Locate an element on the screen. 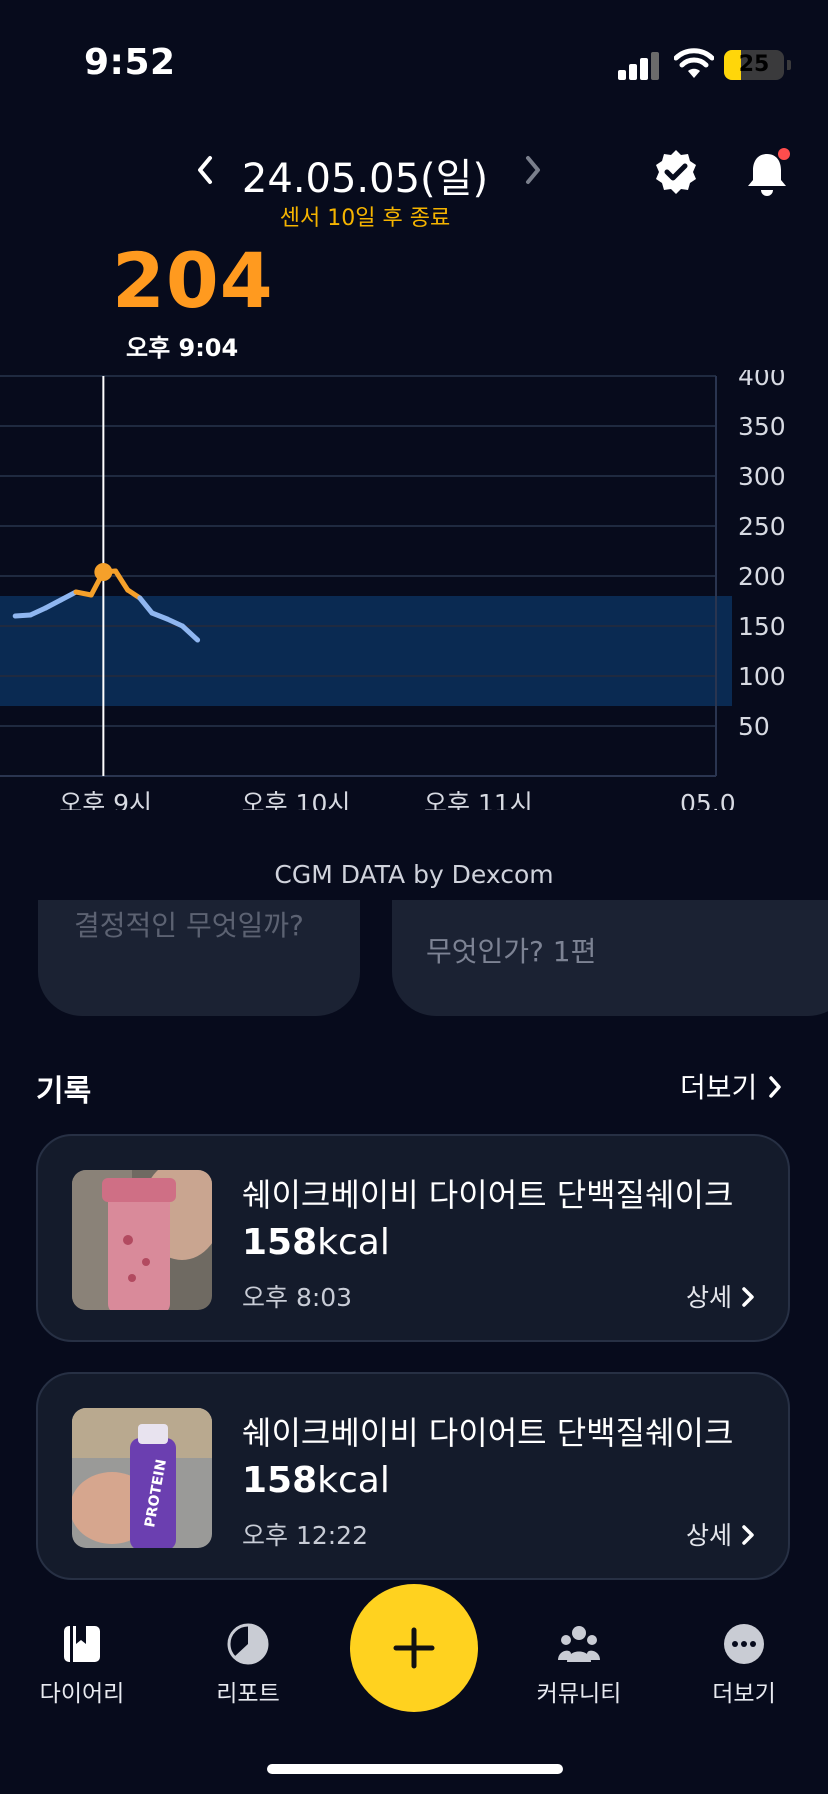 The image size is (828, 1794). record-card: 쉐이크베이비 다이어트 단백질쉐이크 158kcal 오후 8:03 상세 is located at coordinates (413, 1238).